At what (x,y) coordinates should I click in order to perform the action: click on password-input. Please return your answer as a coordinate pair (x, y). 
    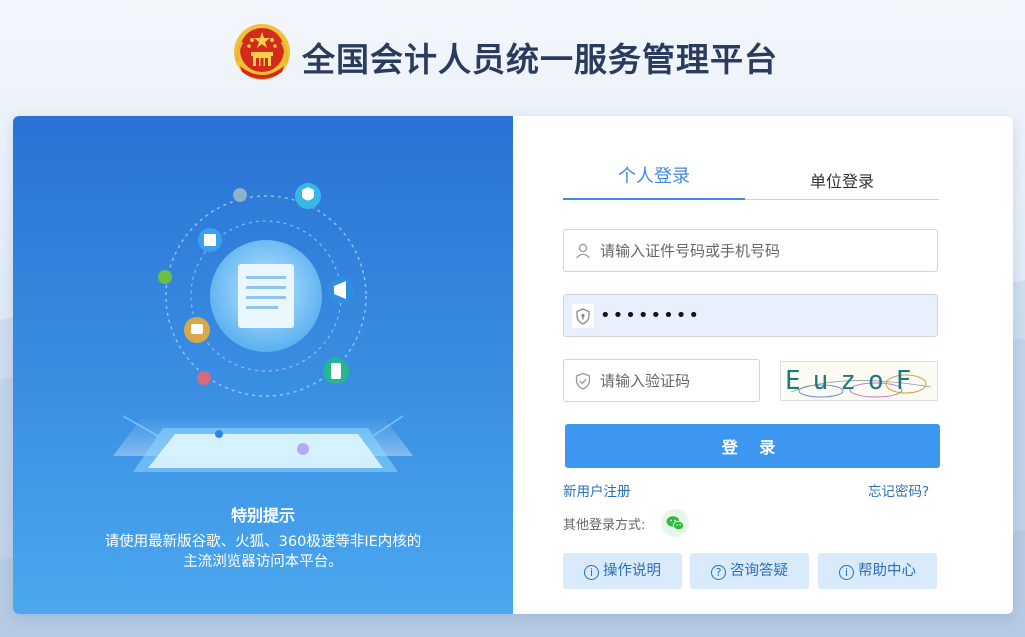
    Looking at the image, I should click on (765, 315).